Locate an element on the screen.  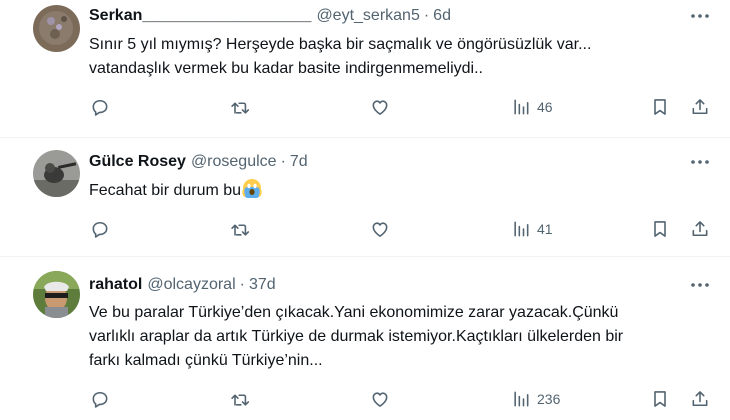
views-button: 41 is located at coordinates (532, 229).